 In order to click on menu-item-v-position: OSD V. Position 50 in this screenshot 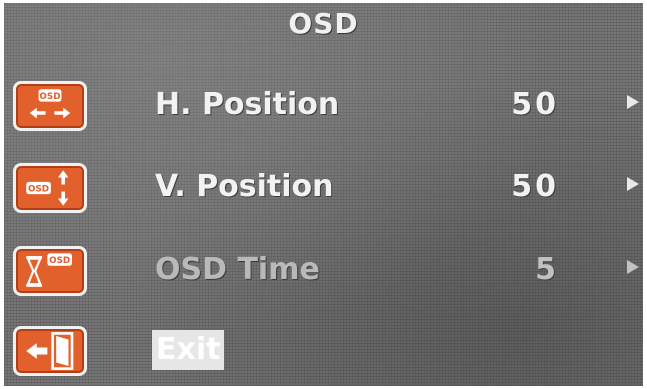, I will do `click(323, 189)`.